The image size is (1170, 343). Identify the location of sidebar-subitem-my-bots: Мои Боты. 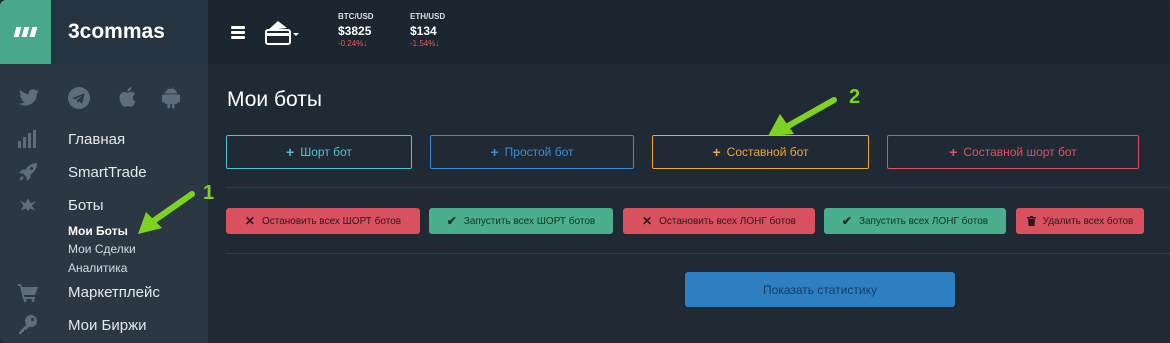
(98, 231).